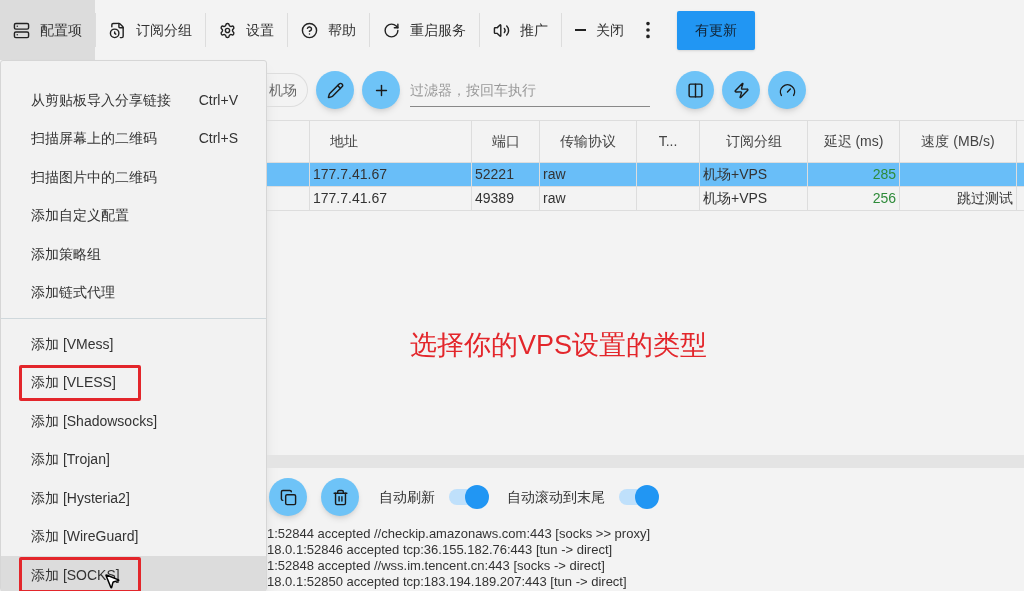  What do you see at coordinates (381, 90) in the screenshot?
I see `plus-button` at bounding box center [381, 90].